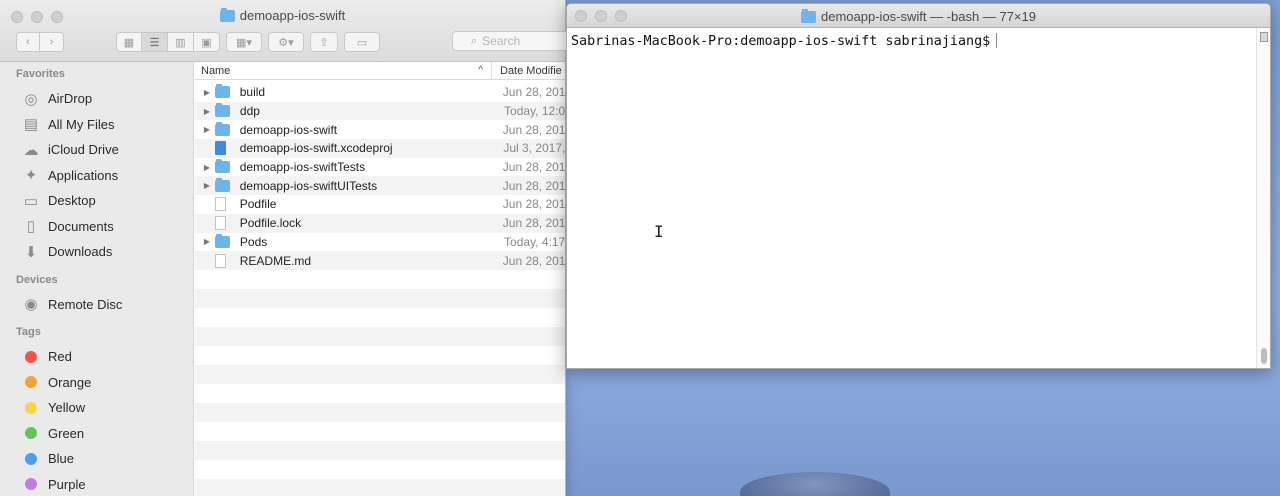  I want to click on cover-flow-button: ▣, so click(207, 42).